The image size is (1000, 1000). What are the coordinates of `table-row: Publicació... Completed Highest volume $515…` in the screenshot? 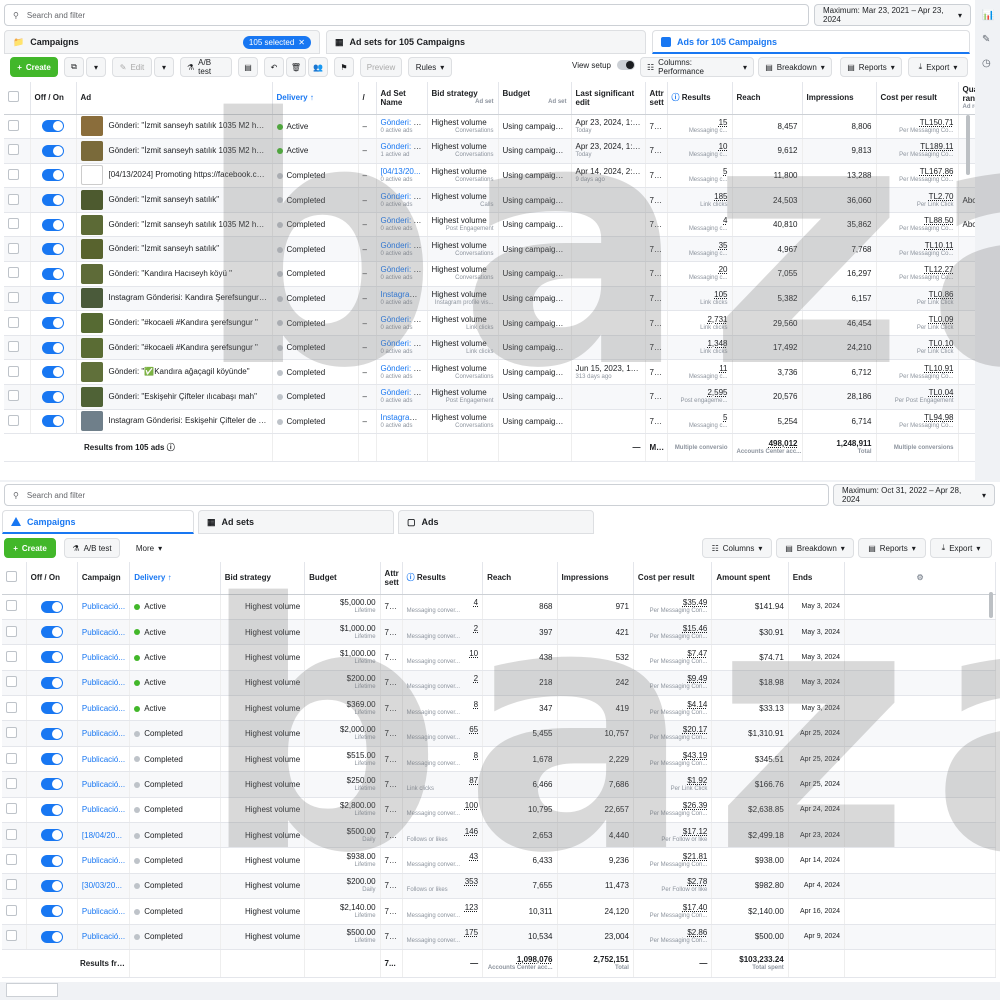 It's located at (499, 759).